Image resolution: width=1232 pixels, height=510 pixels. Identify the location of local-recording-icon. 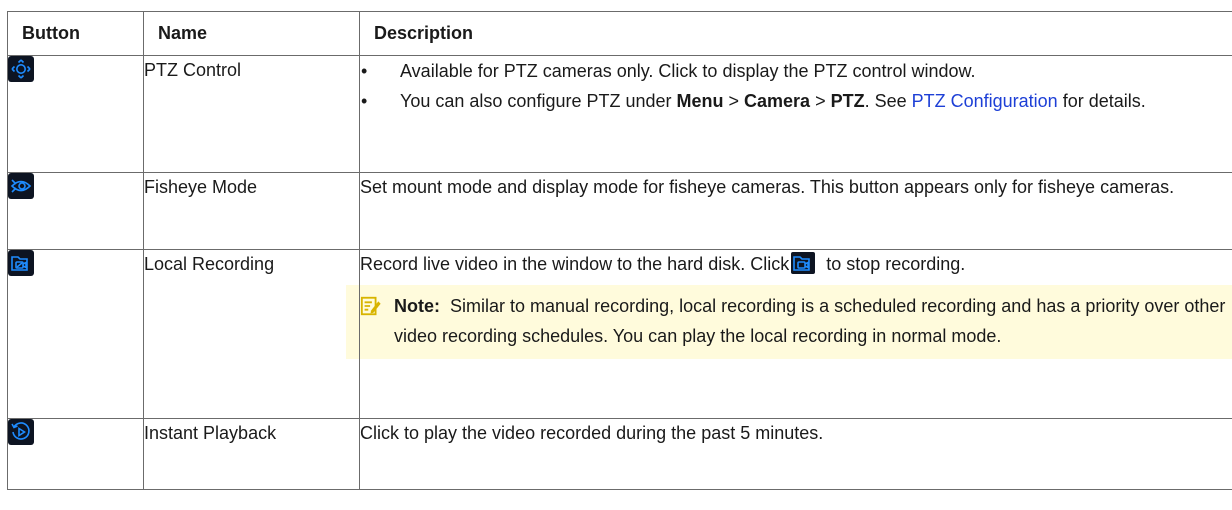
(21, 263).